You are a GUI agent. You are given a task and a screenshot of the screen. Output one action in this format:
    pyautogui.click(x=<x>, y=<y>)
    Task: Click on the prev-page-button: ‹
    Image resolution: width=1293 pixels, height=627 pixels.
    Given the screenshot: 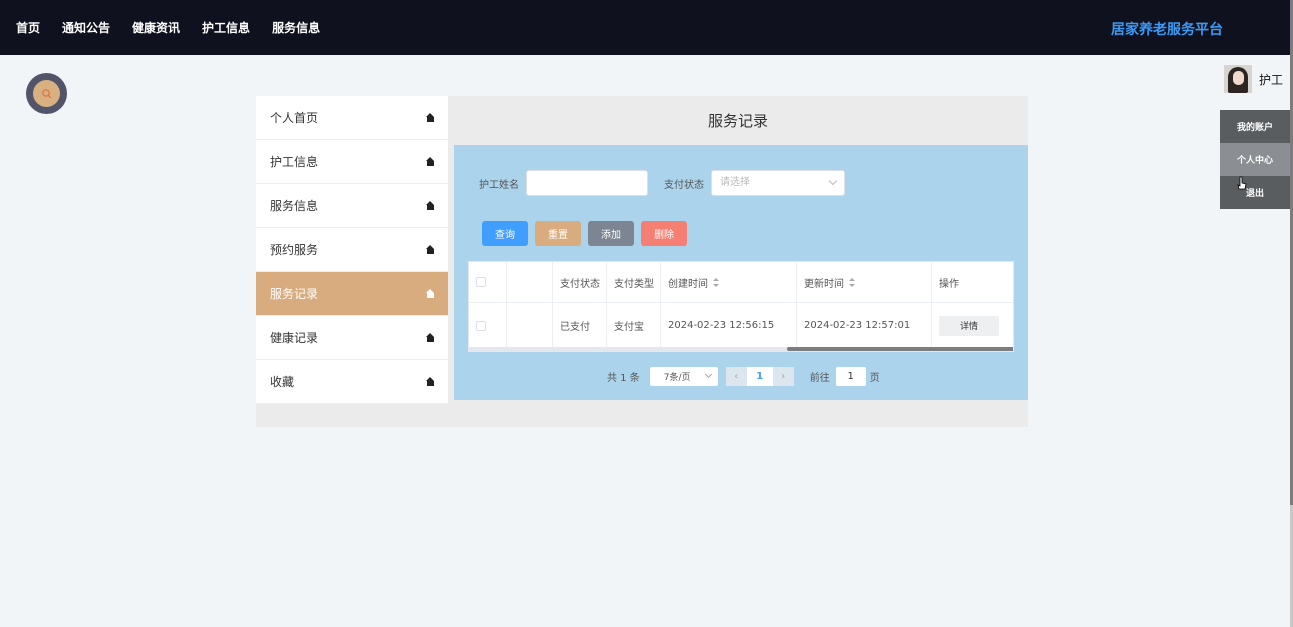 What is the action you would take?
    pyautogui.click(x=736, y=376)
    